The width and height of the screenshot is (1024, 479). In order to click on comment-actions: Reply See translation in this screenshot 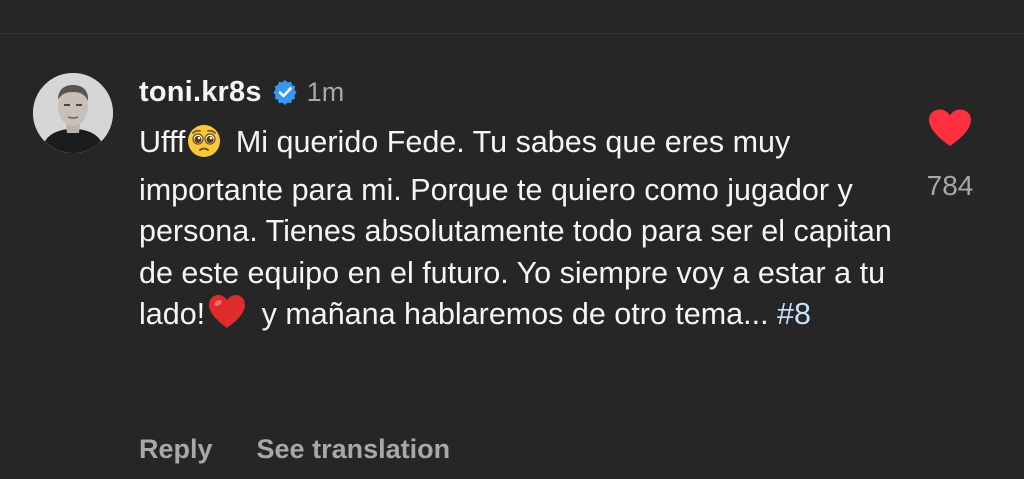, I will do `click(294, 449)`.